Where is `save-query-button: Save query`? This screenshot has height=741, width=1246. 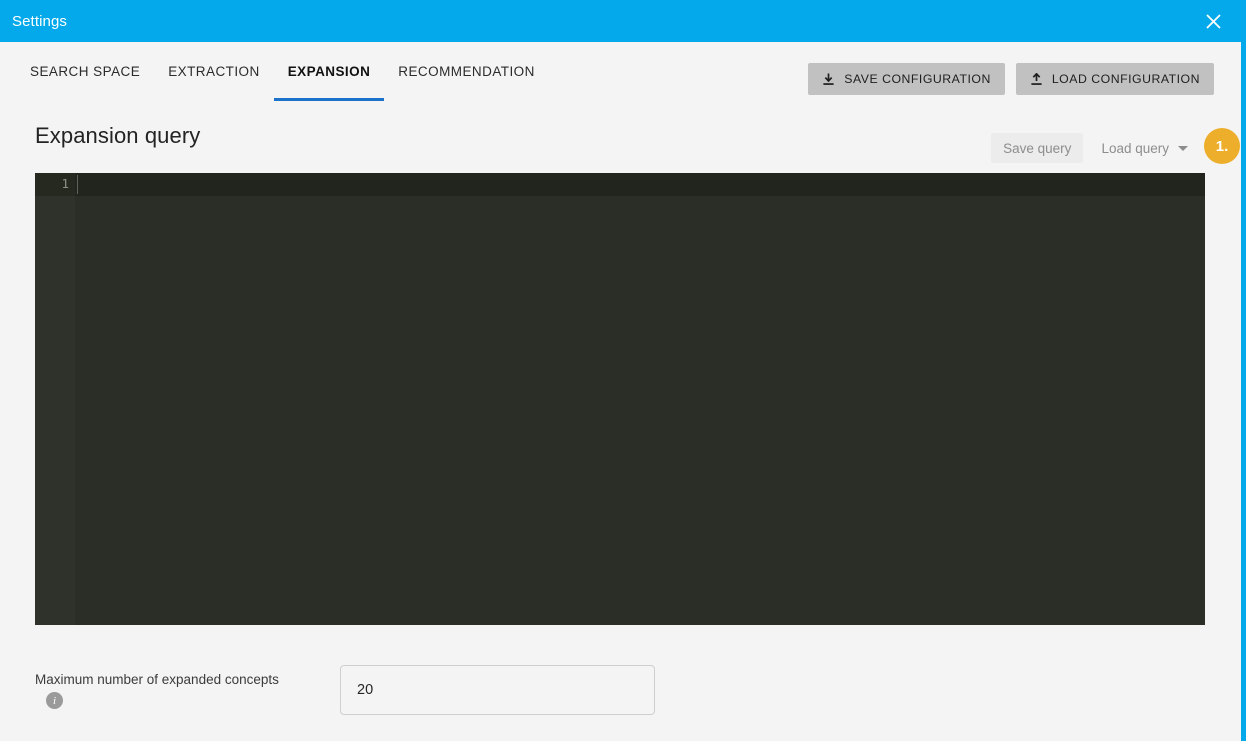 save-query-button: Save query is located at coordinates (1037, 148).